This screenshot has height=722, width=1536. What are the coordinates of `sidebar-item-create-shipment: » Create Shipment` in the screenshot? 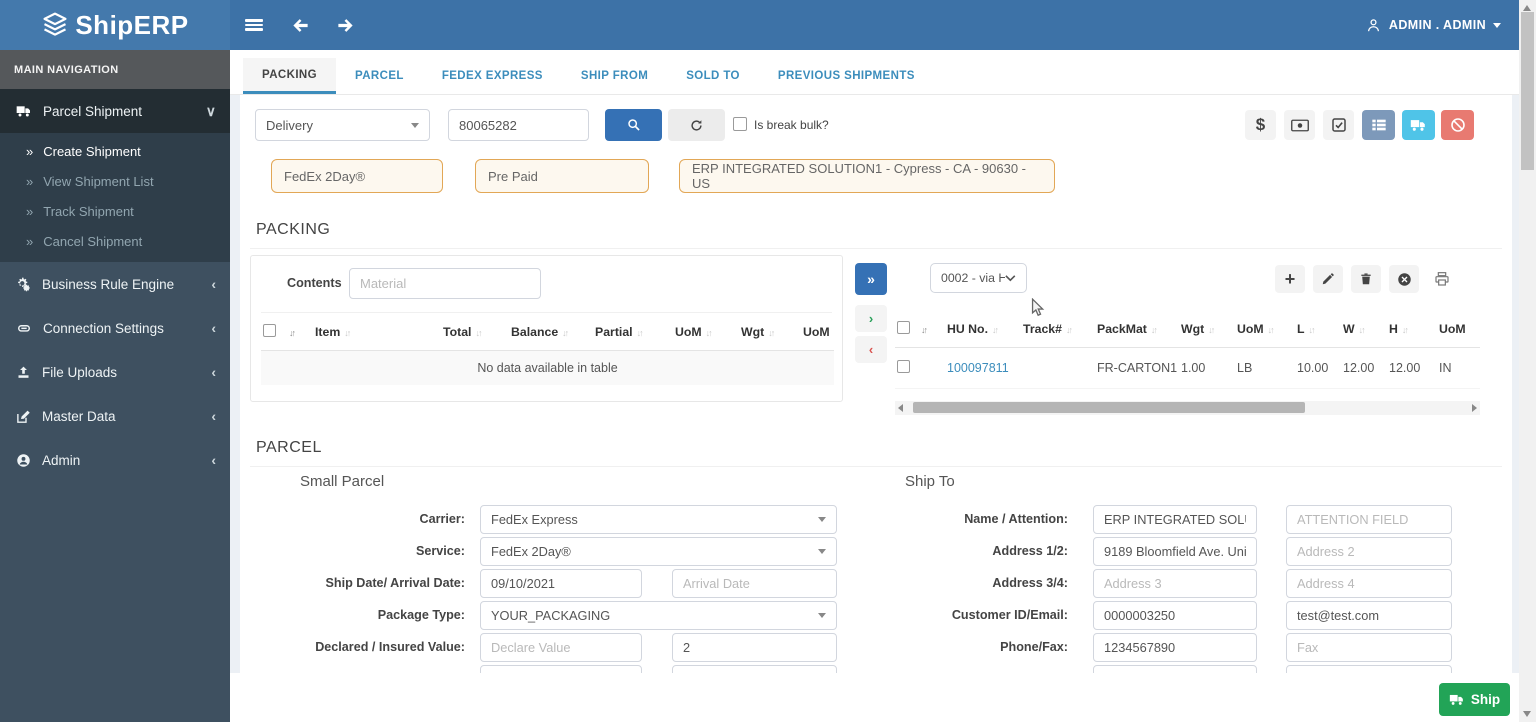 It's located at (115, 151).